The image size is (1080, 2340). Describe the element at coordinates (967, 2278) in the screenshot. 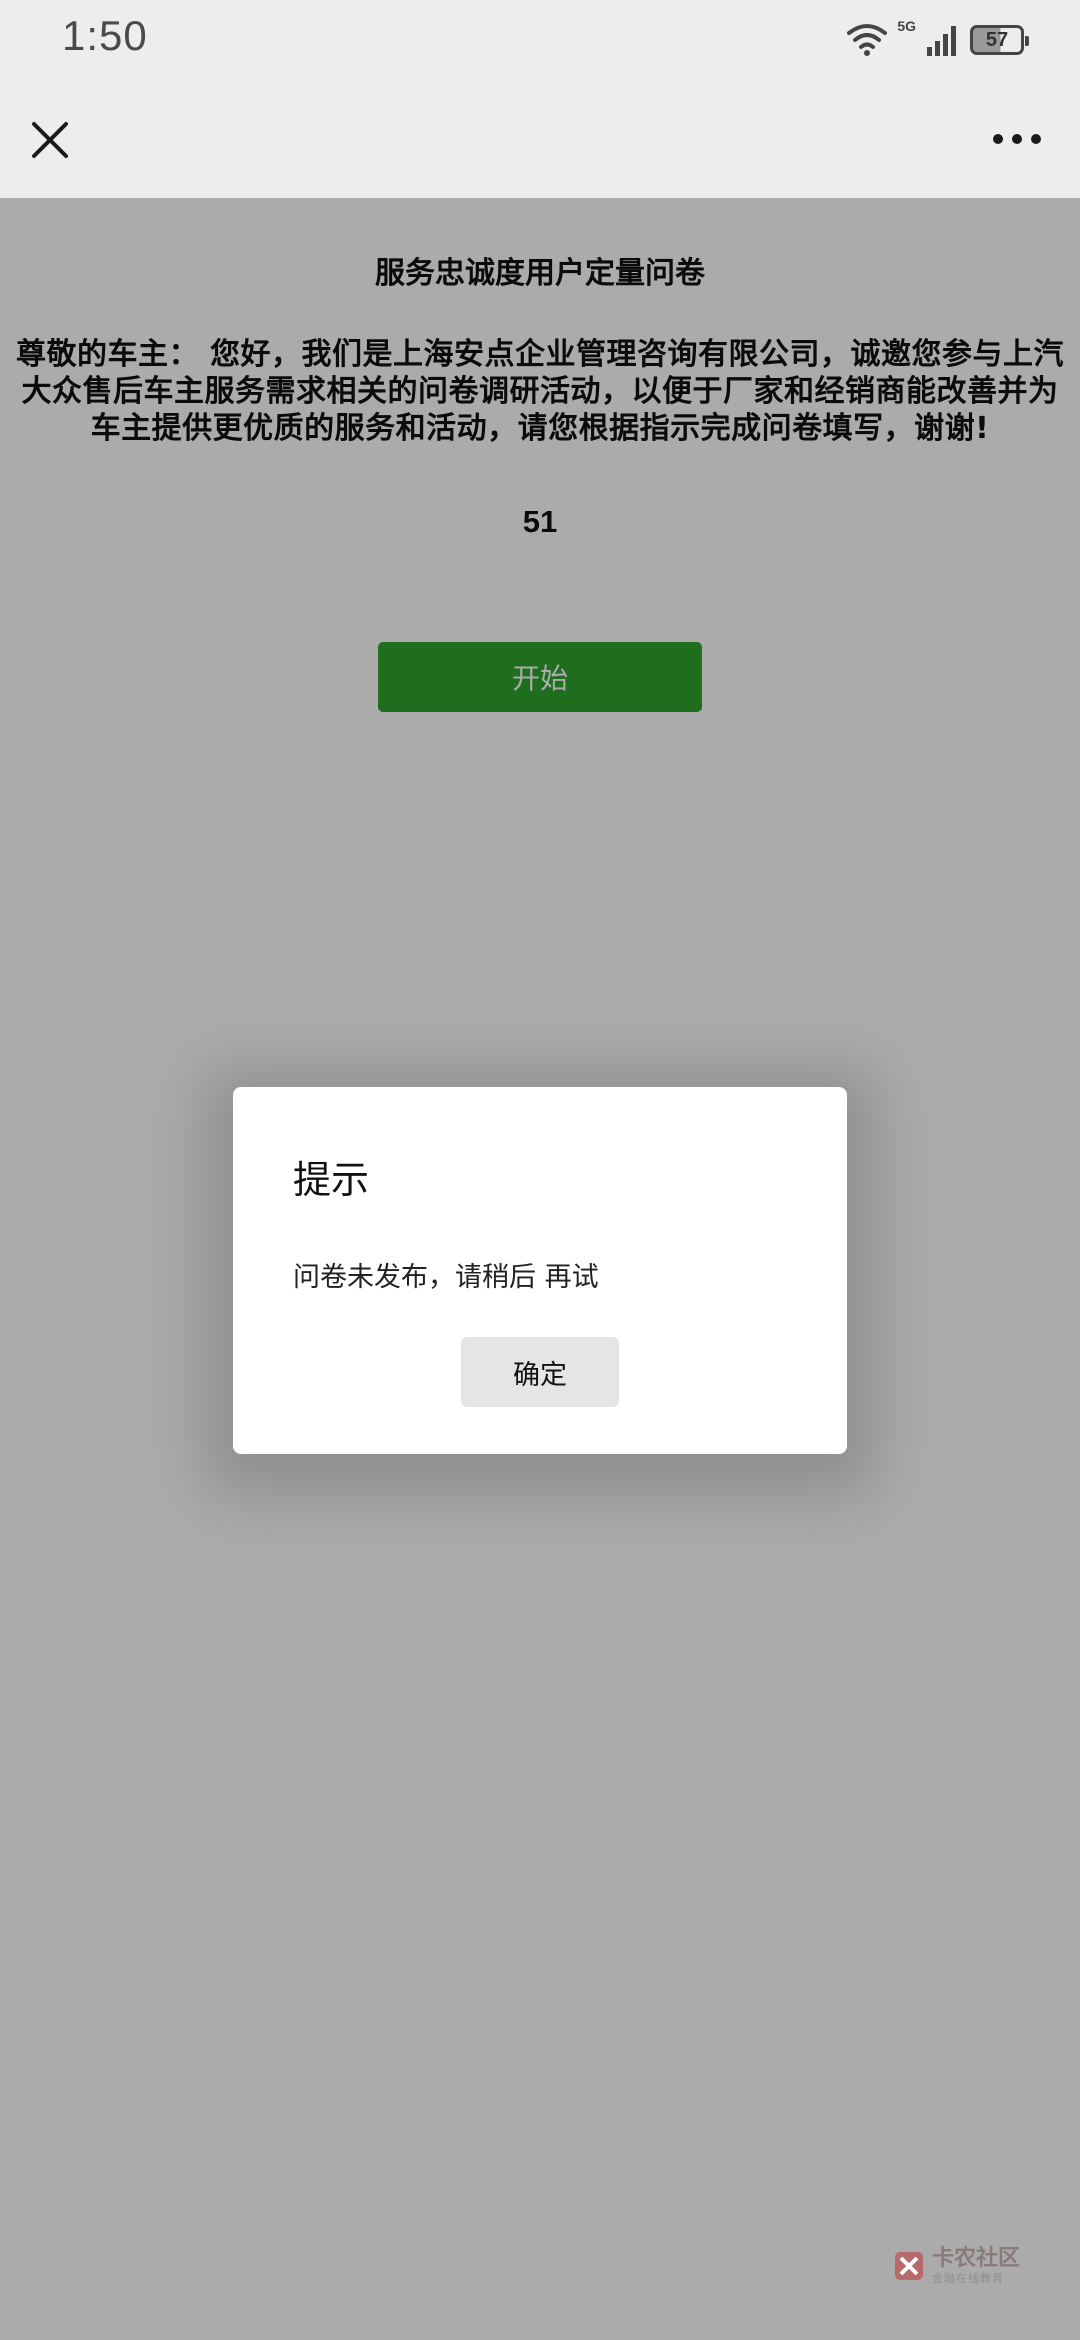

I see `watermark-sub-text: 金融在线教育` at that location.